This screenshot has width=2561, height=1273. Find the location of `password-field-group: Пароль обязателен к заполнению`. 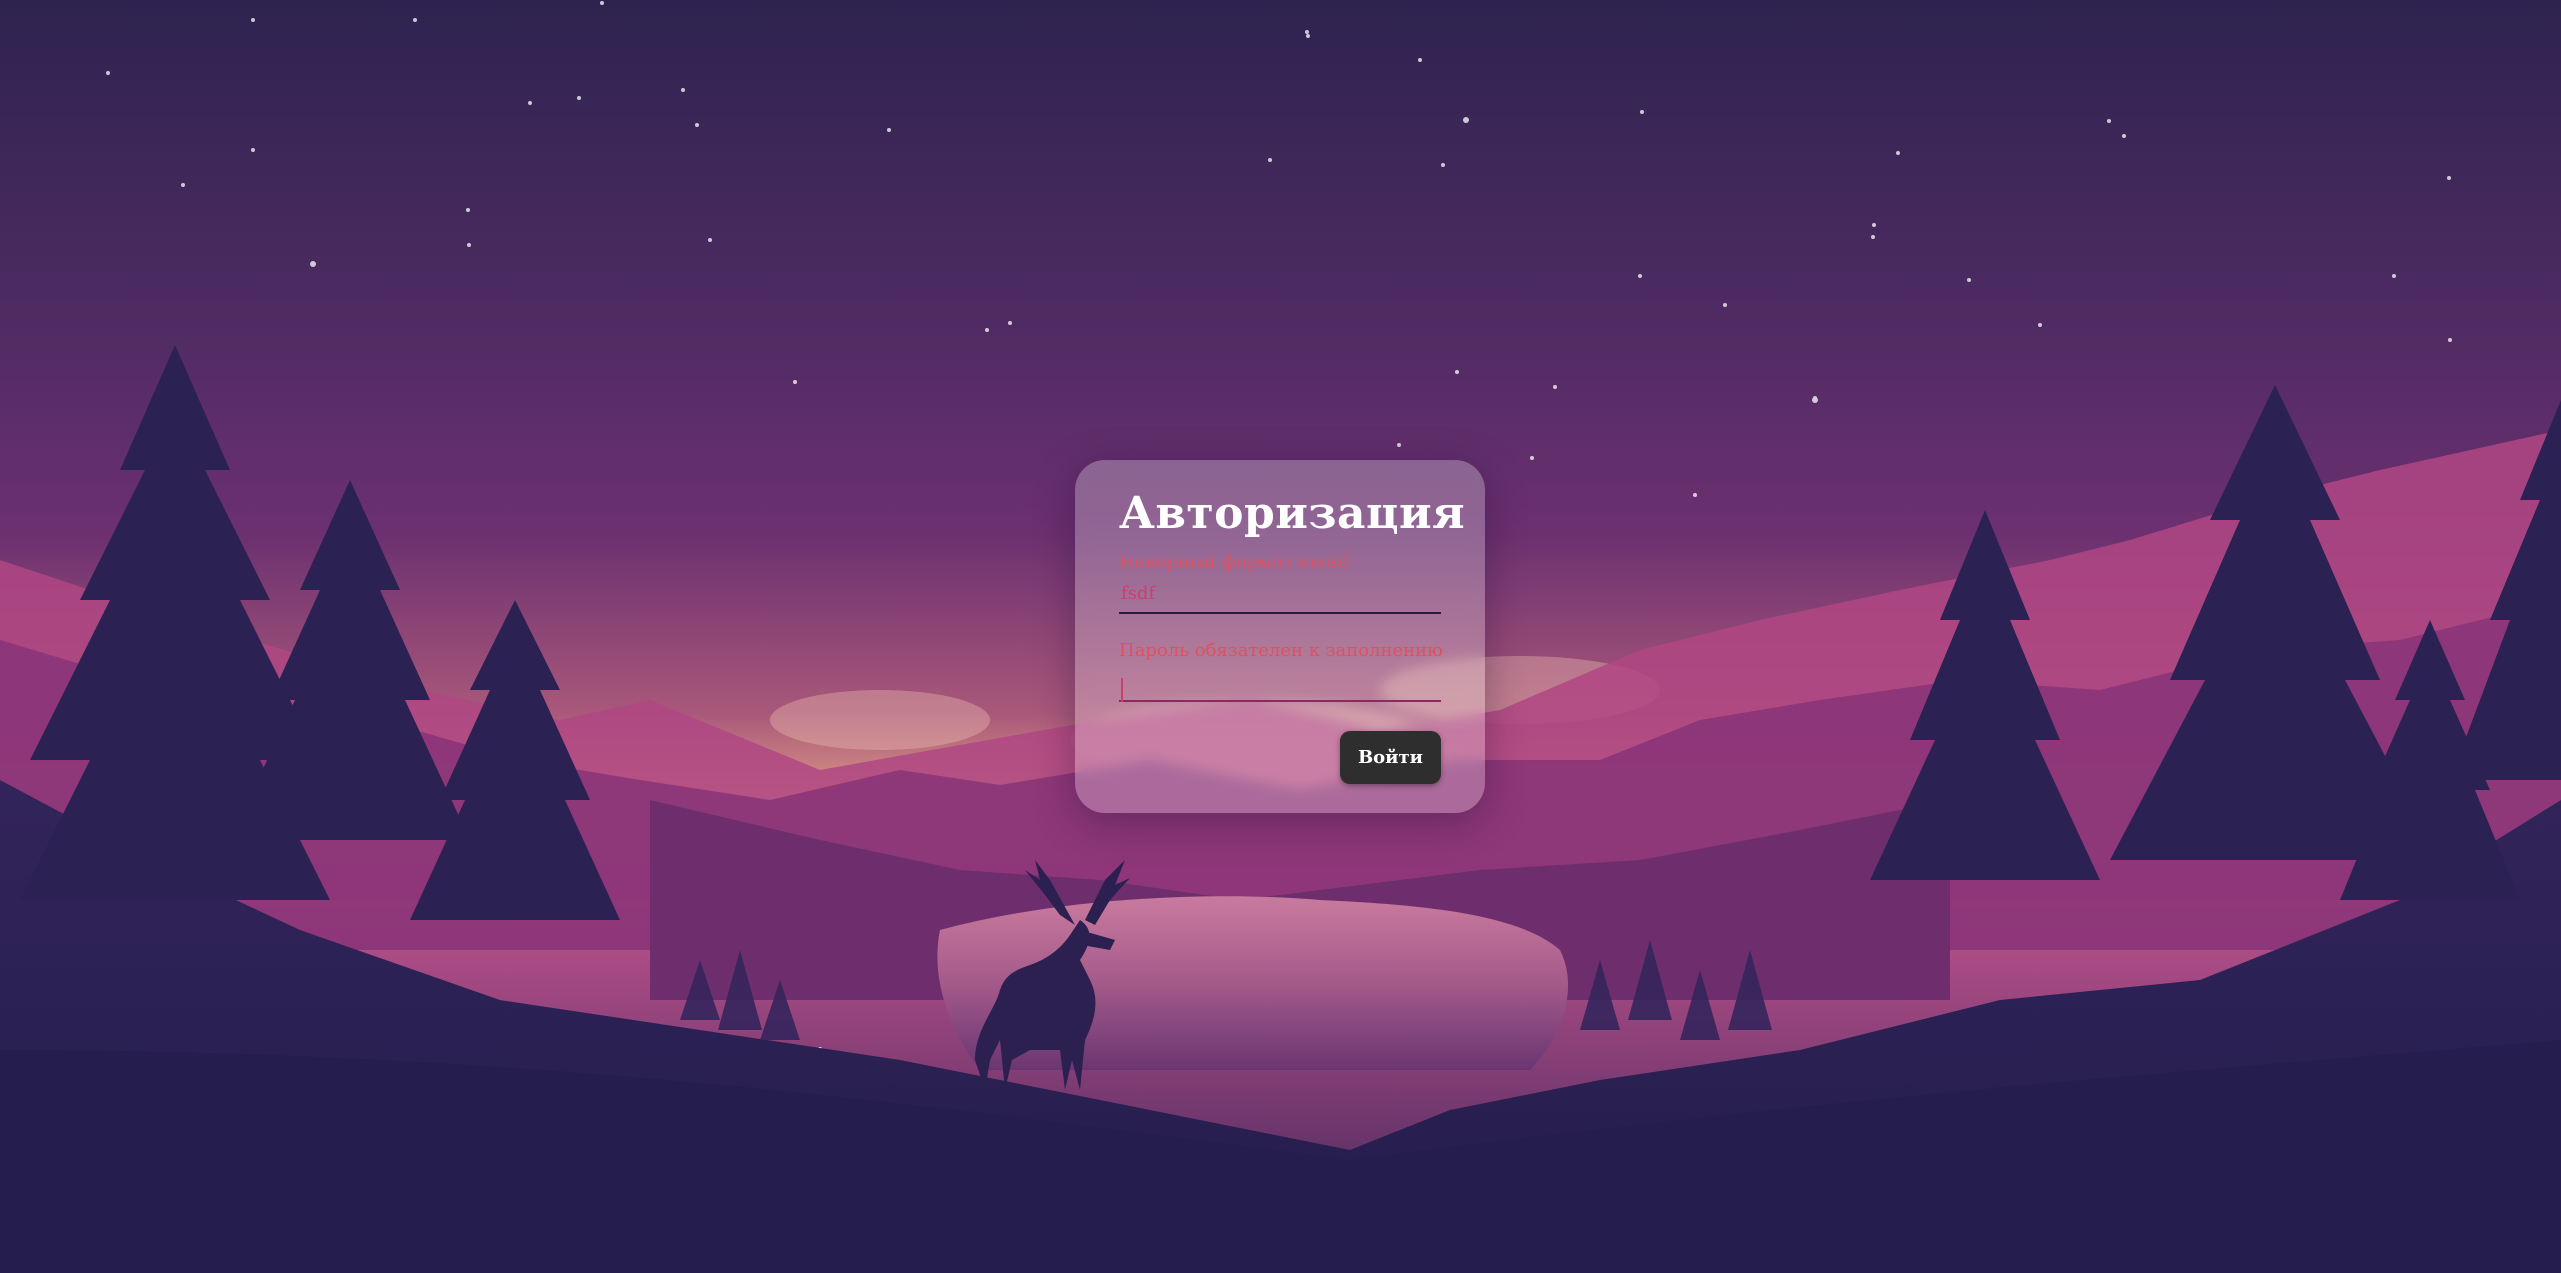

password-field-group: Пароль обязателен к заполнению is located at coordinates (1281, 680).